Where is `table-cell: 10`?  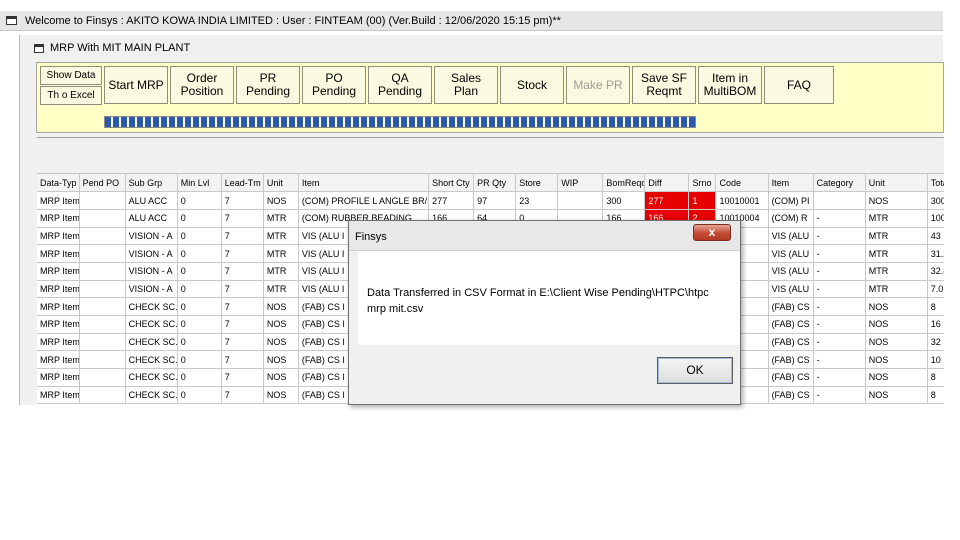 table-cell: 10 is located at coordinates (935, 360).